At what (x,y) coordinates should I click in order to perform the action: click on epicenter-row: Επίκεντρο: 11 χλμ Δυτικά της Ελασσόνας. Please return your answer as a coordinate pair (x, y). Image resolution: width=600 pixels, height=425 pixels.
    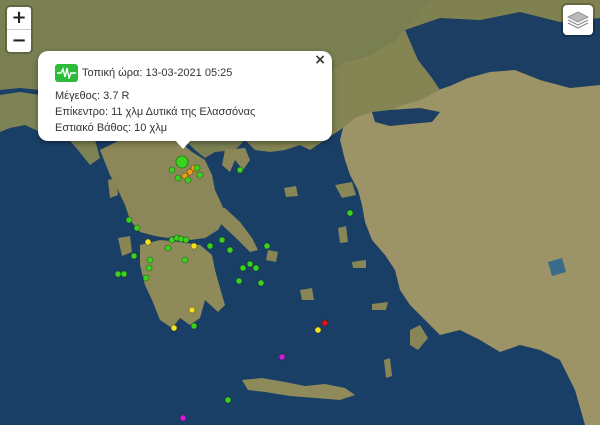
    Looking at the image, I should click on (155, 112).